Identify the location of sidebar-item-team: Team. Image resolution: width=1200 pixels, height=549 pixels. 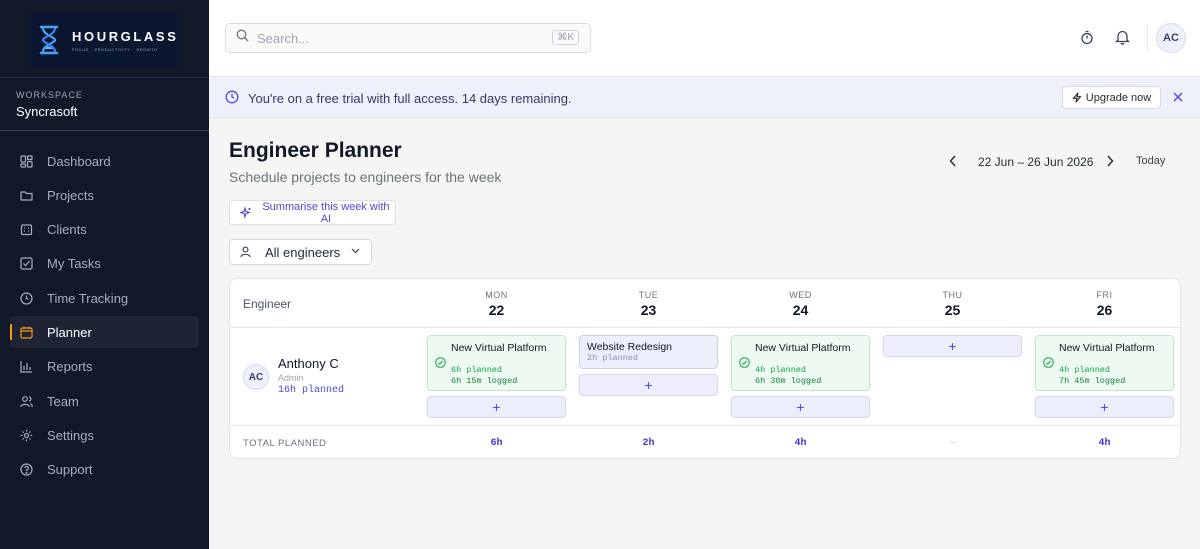
(104, 401).